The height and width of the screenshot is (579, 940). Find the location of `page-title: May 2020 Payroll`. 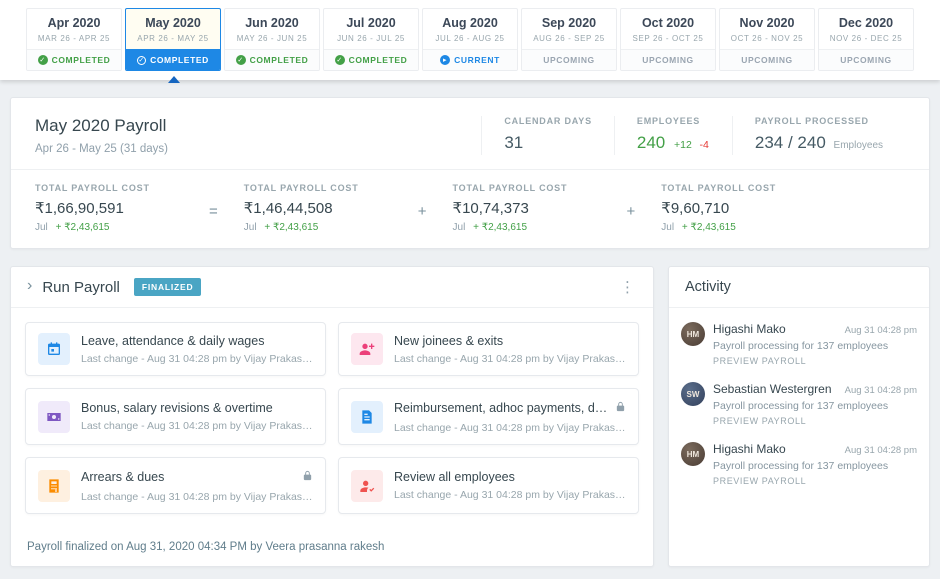

page-title: May 2020 Payroll is located at coordinates (101, 125).